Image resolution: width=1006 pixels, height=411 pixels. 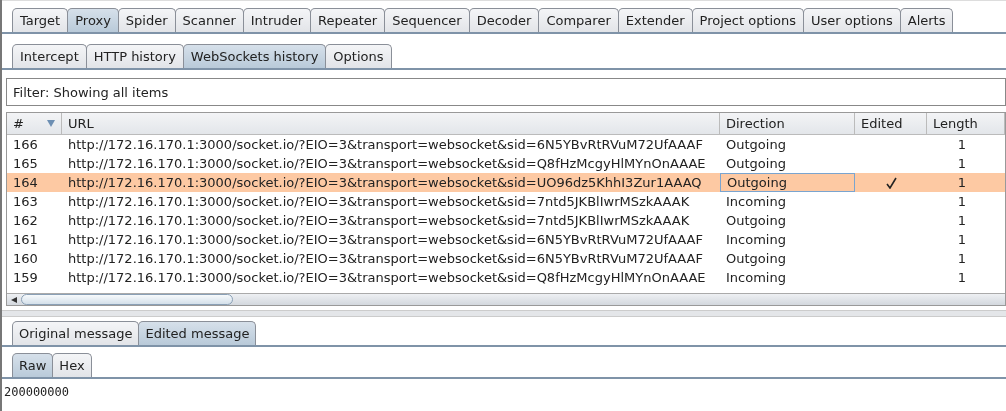 What do you see at coordinates (277, 20) in the screenshot?
I see `tab: Intruder` at bounding box center [277, 20].